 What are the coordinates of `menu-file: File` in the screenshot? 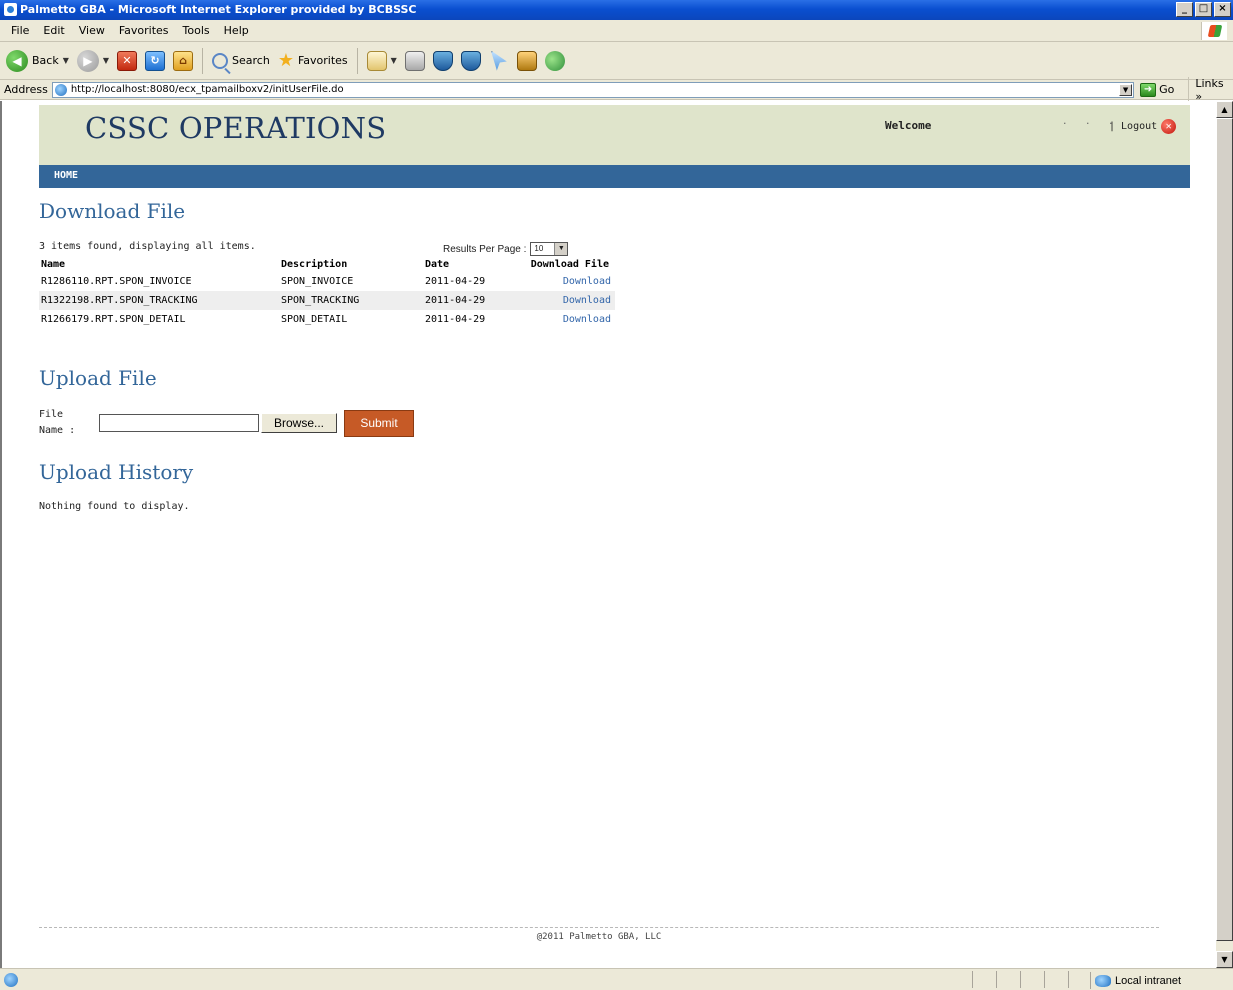 It's located at (20, 30).